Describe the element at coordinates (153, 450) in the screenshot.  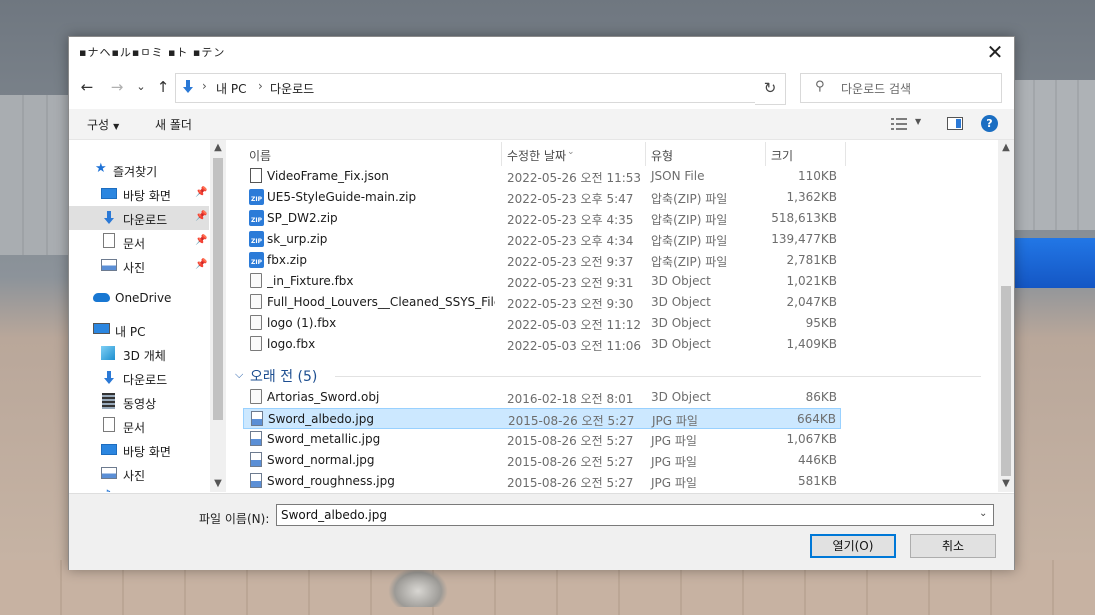
I see `sidebar-item-desktop: 바탕 화면` at that location.